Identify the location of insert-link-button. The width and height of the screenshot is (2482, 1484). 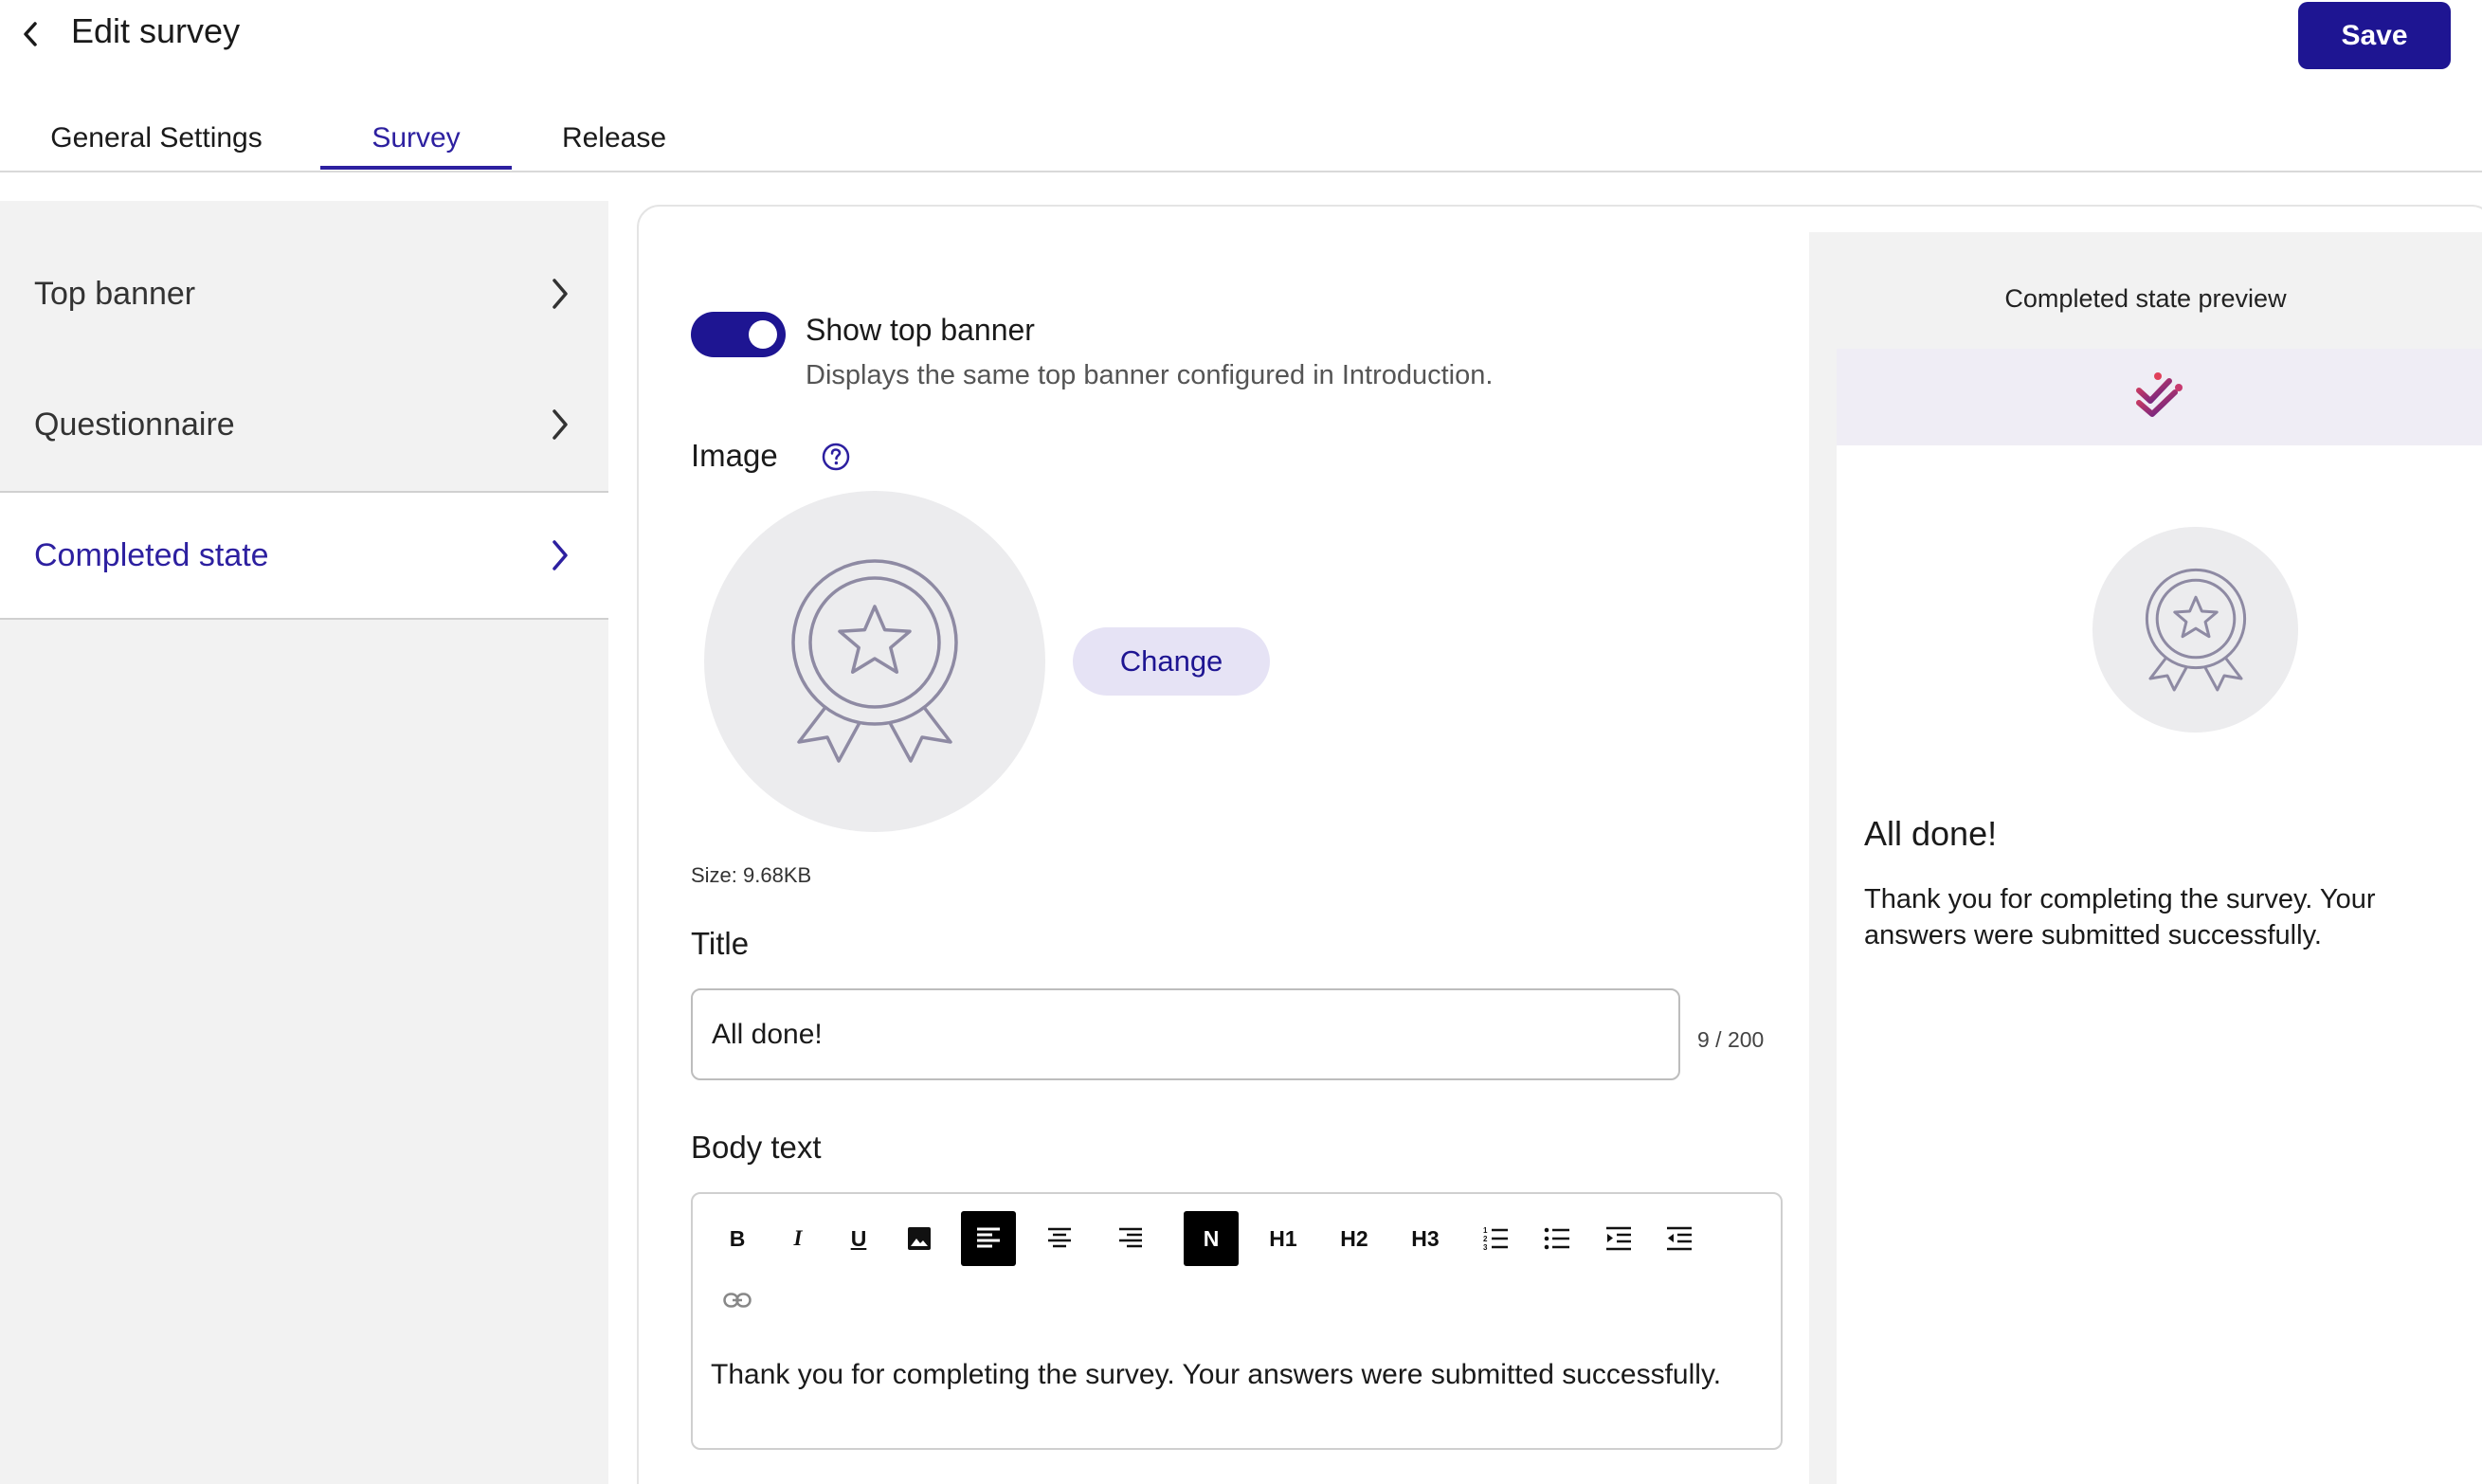
(737, 1300).